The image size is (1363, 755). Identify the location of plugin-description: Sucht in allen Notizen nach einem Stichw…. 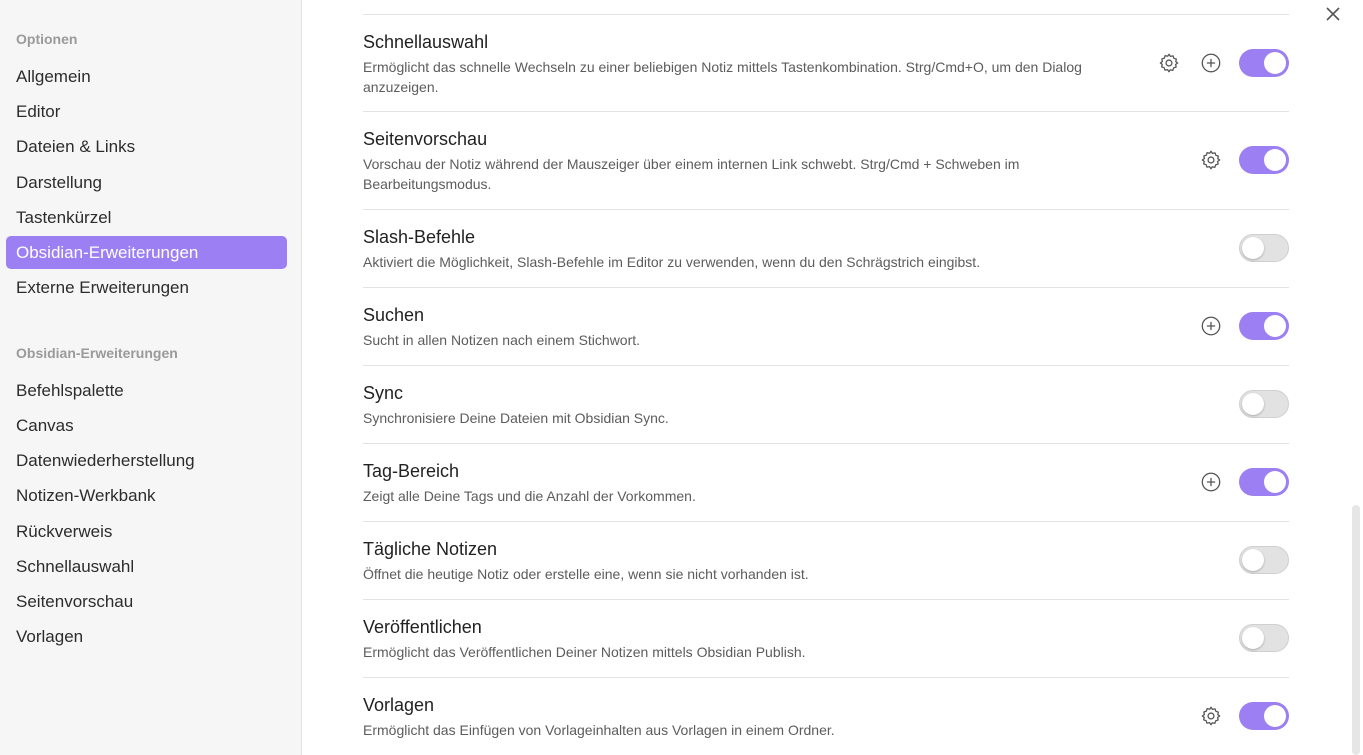
(502, 340).